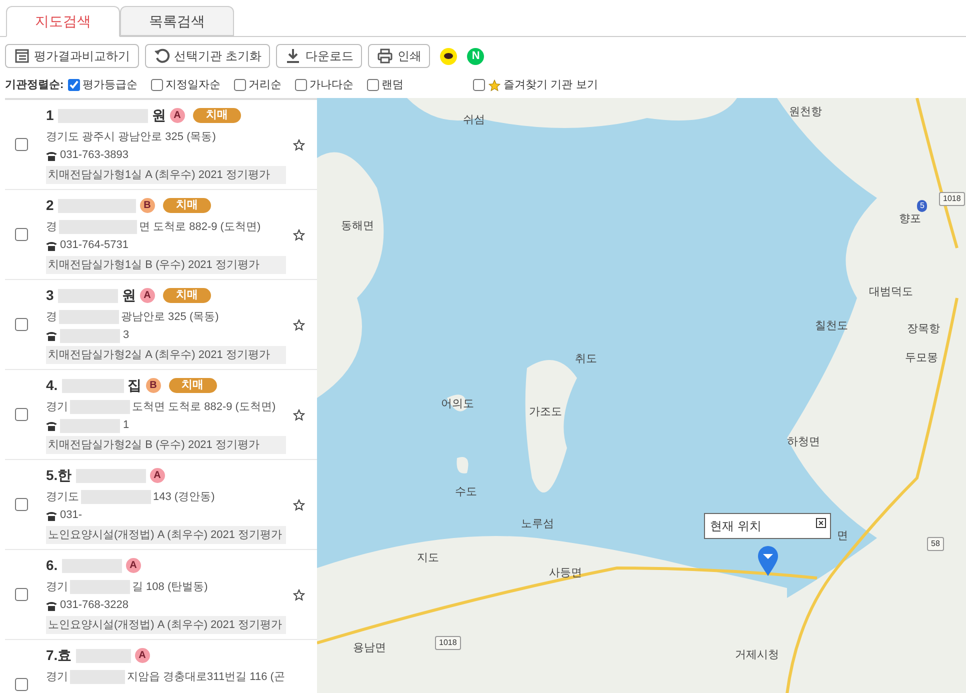  What do you see at coordinates (207, 56) in the screenshot?
I see `toolbar-button: 선택기관 초기화` at bounding box center [207, 56].